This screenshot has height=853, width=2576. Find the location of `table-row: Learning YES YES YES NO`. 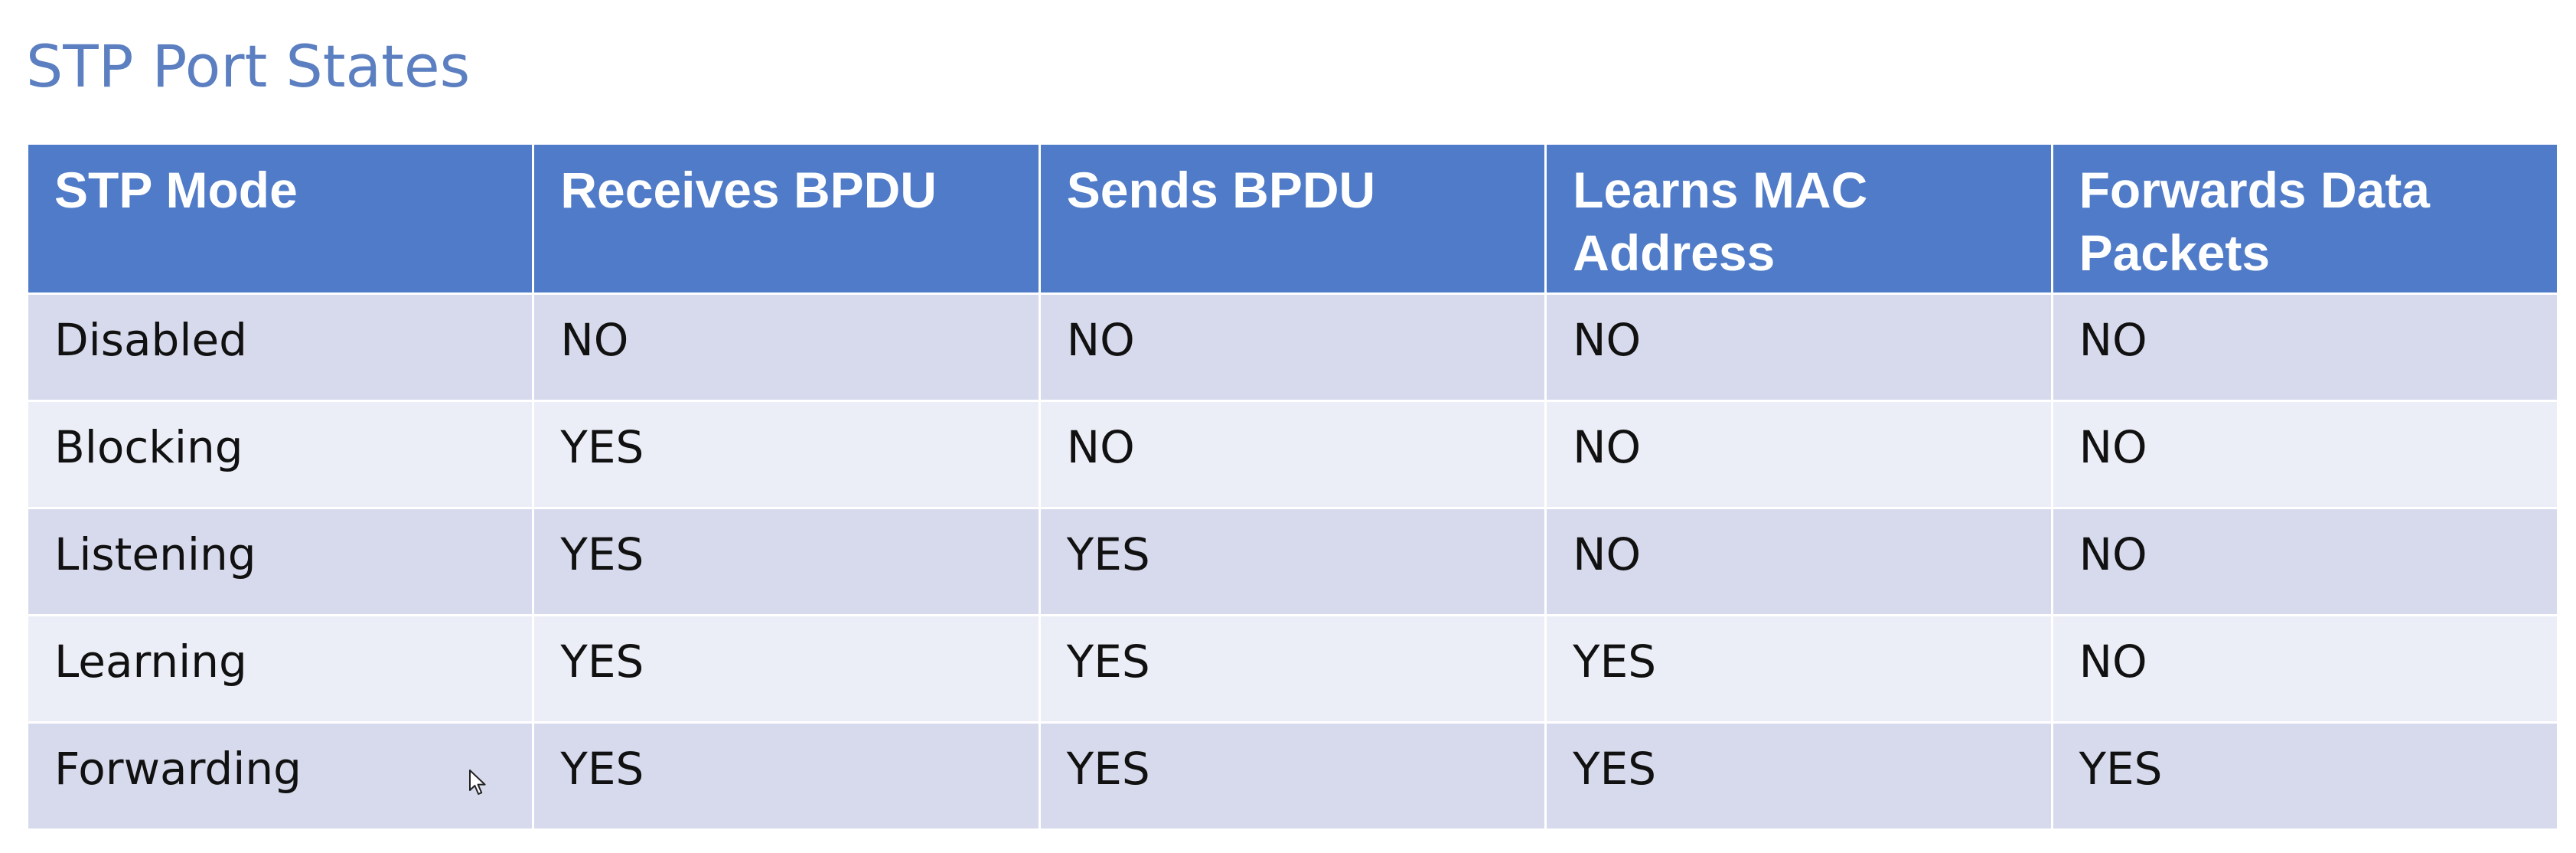

table-row: Learning YES YES YES NO is located at coordinates (1292, 669).